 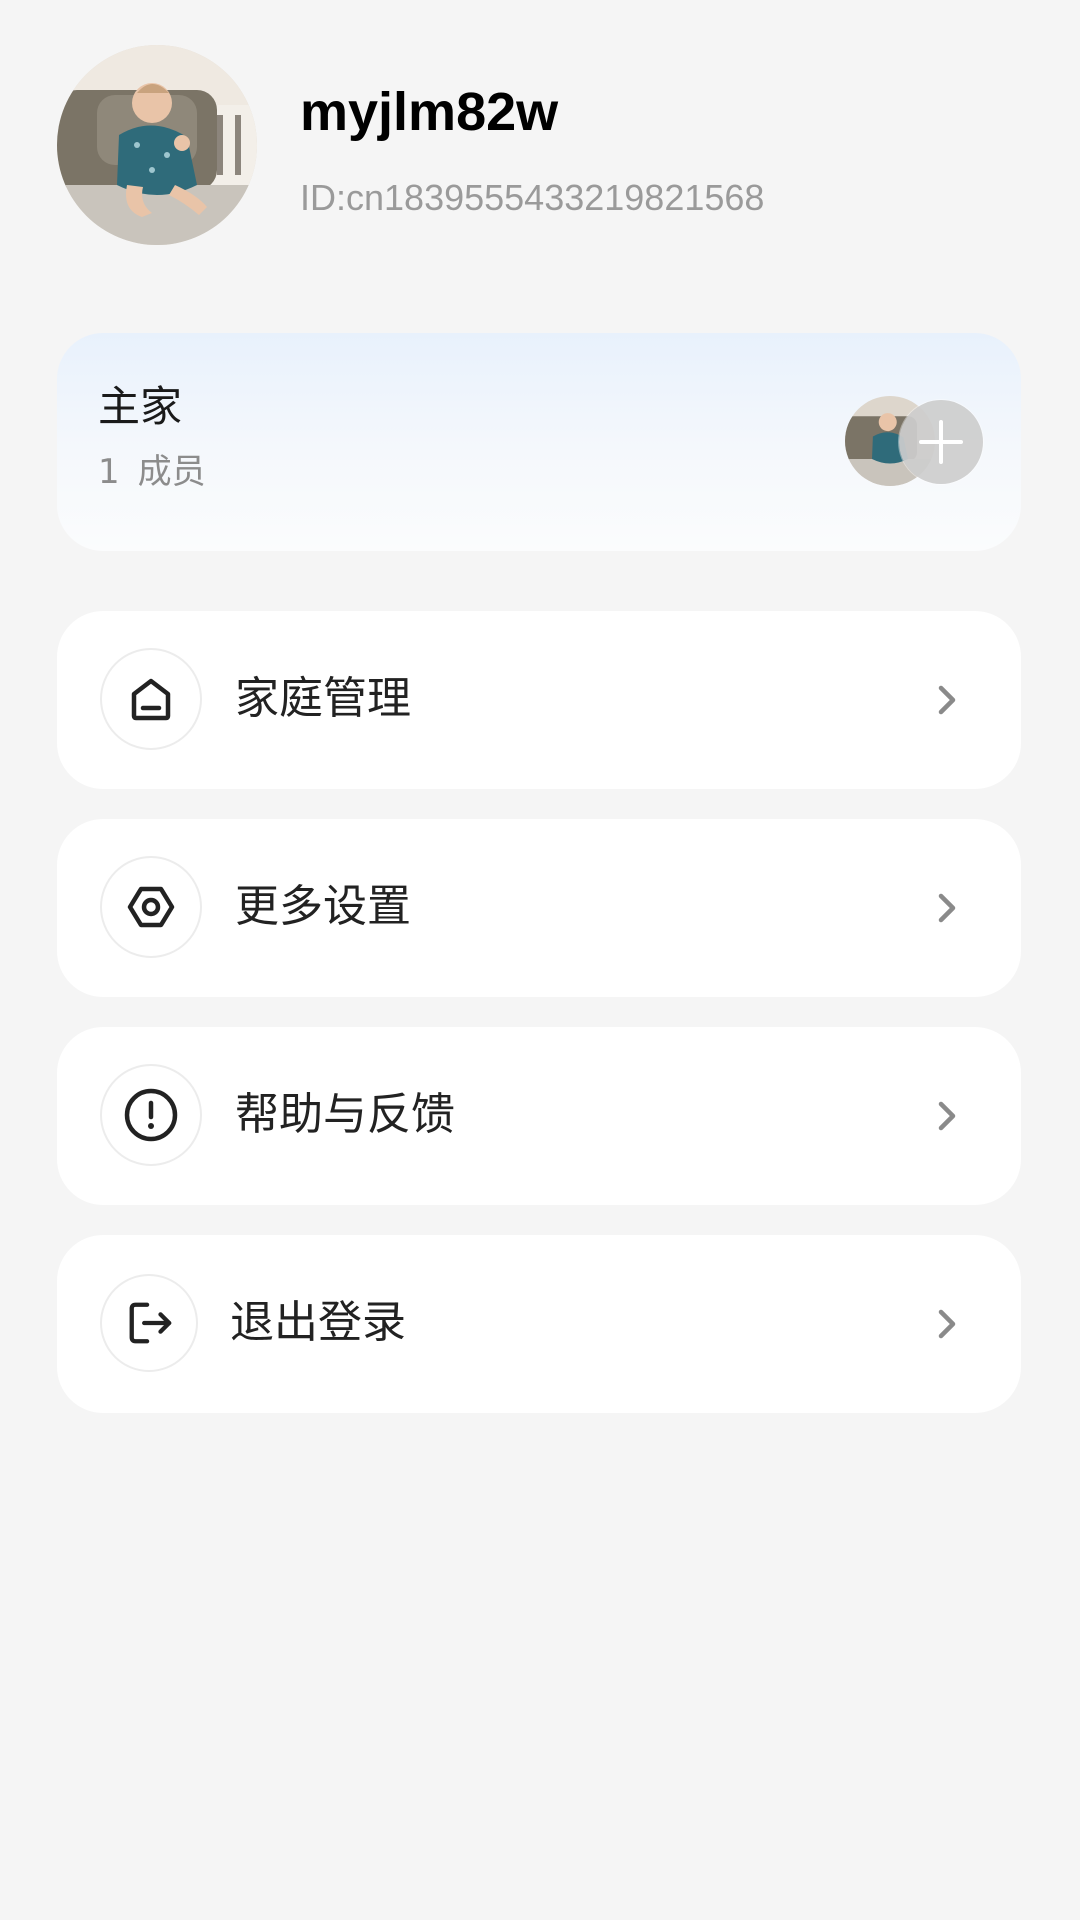 What do you see at coordinates (151, 1115) in the screenshot?
I see `exclamation-circle-icon` at bounding box center [151, 1115].